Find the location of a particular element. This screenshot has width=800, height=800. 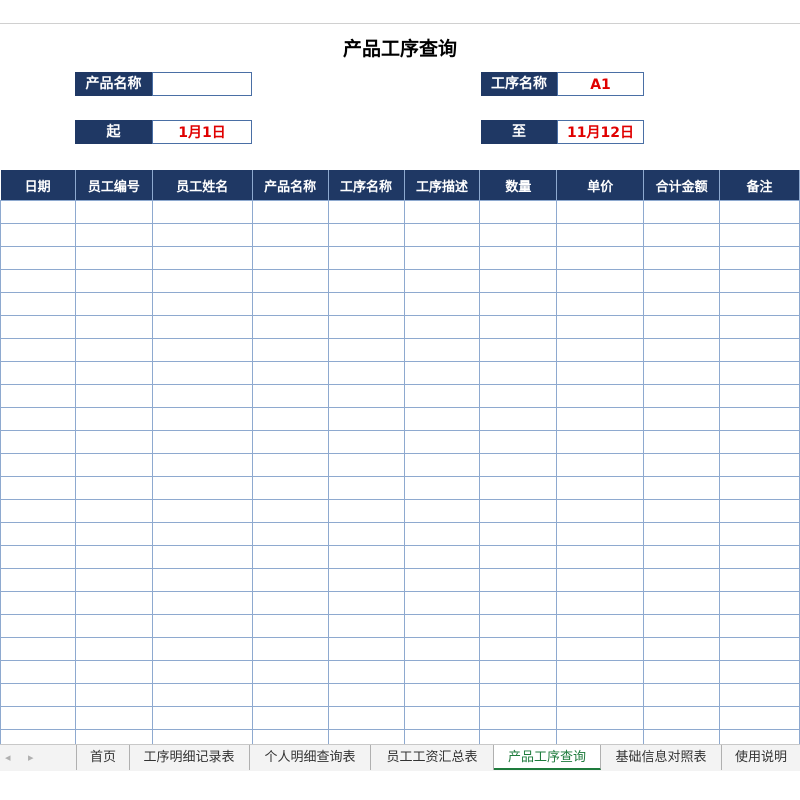

col-header-product-name: 产品名称 is located at coordinates (290, 185).